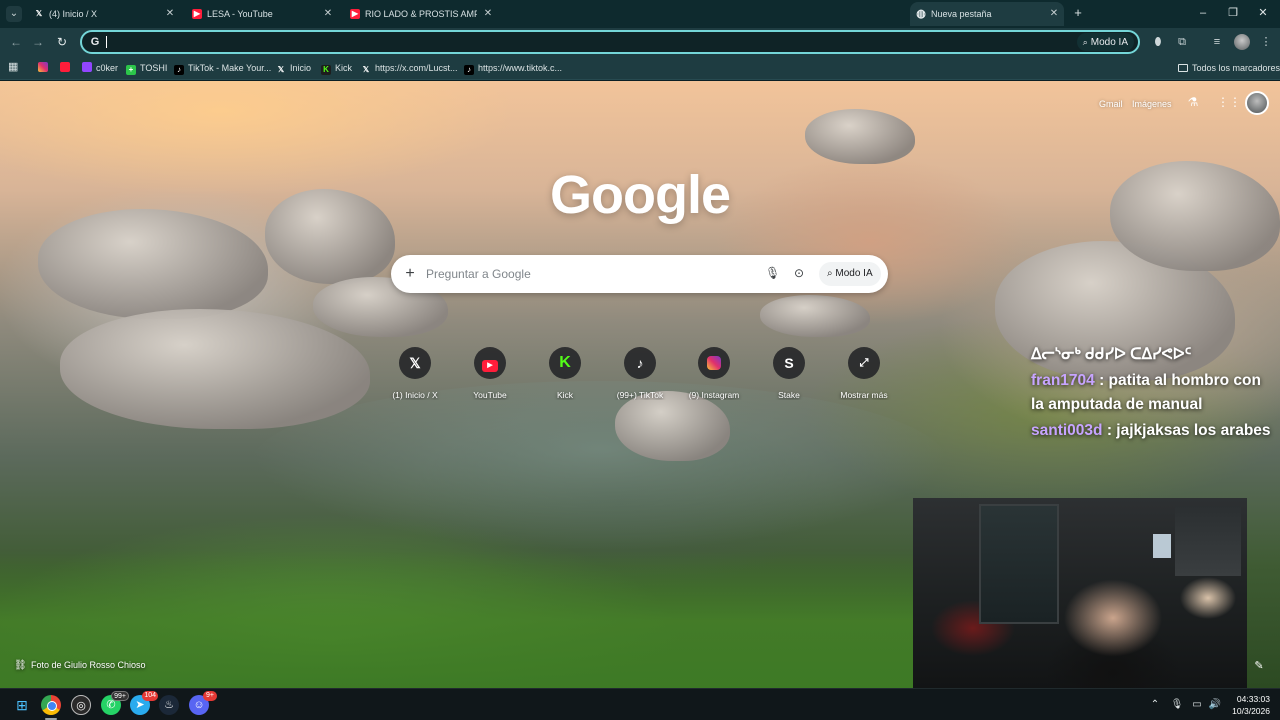 The image size is (1280, 720). What do you see at coordinates (1203, 13) in the screenshot?
I see `minimize-button: –` at bounding box center [1203, 13].